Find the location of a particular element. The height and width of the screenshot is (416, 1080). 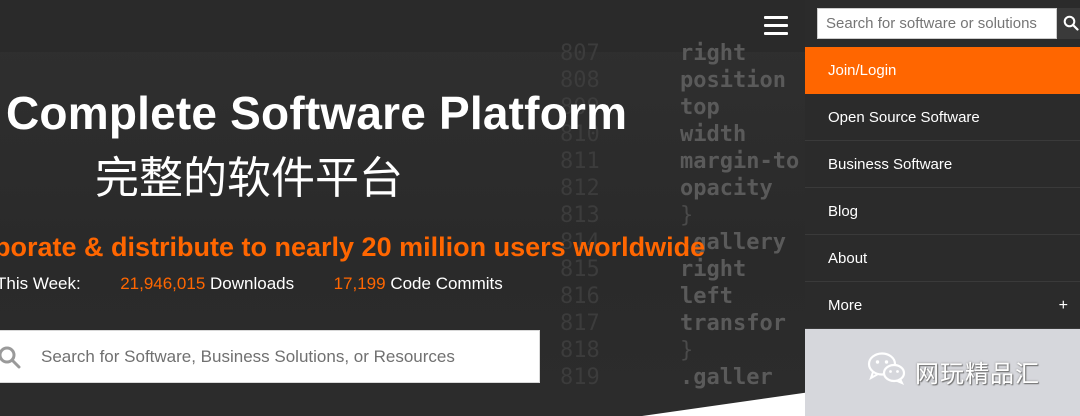

wechat-watermark: 网玩精品汇 is located at coordinates (942, 372).